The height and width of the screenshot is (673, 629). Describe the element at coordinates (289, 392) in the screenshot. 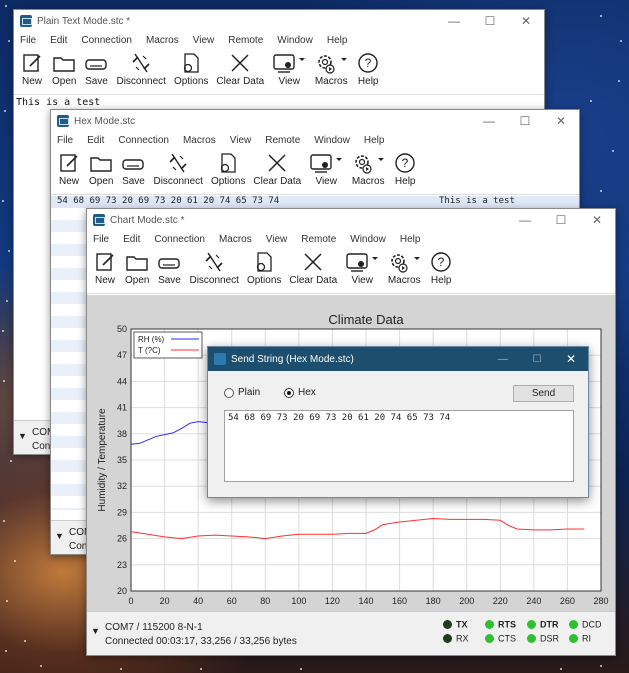

I see `radio-hex-circle` at that location.